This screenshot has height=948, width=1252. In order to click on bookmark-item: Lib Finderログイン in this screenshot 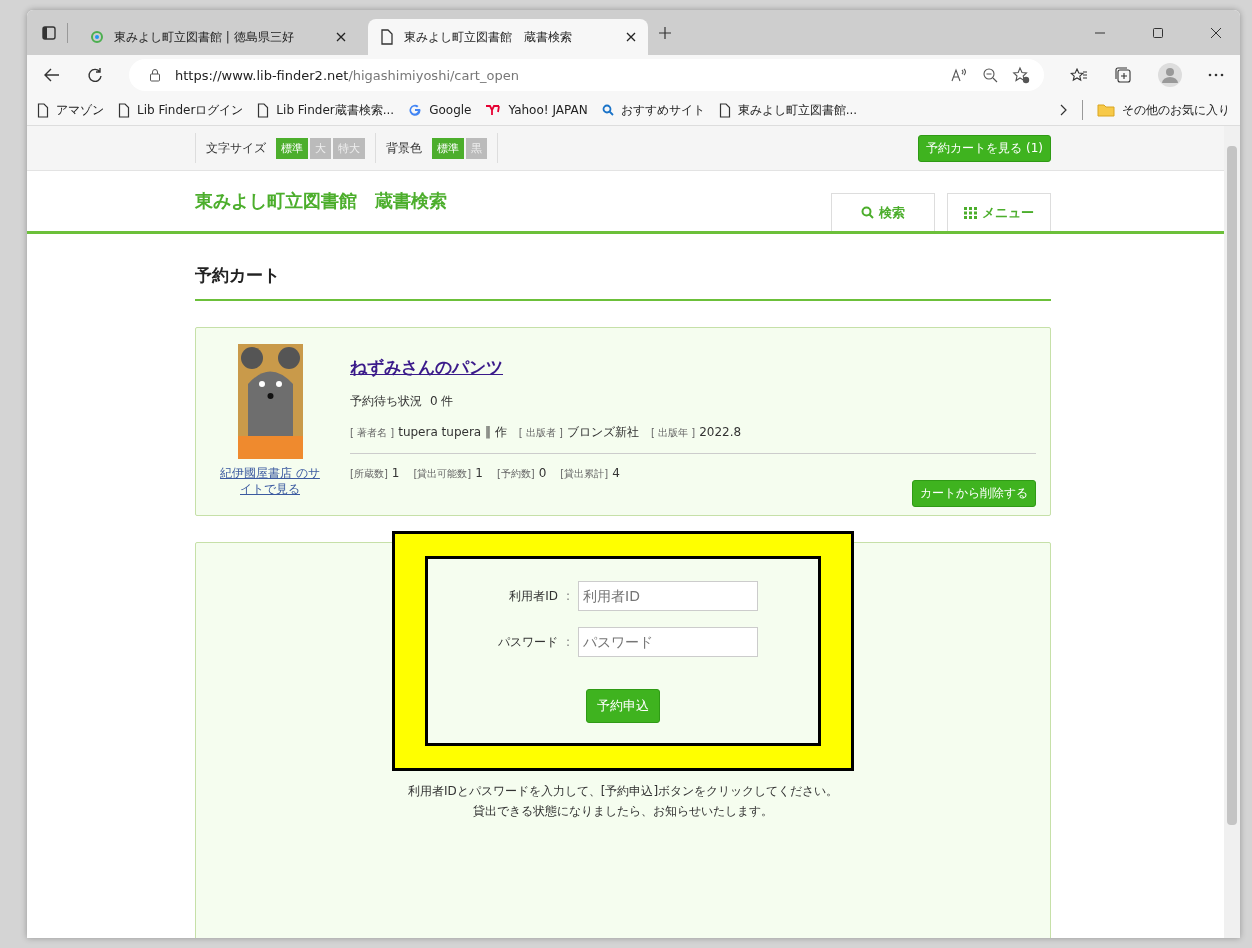, I will do `click(181, 110)`.